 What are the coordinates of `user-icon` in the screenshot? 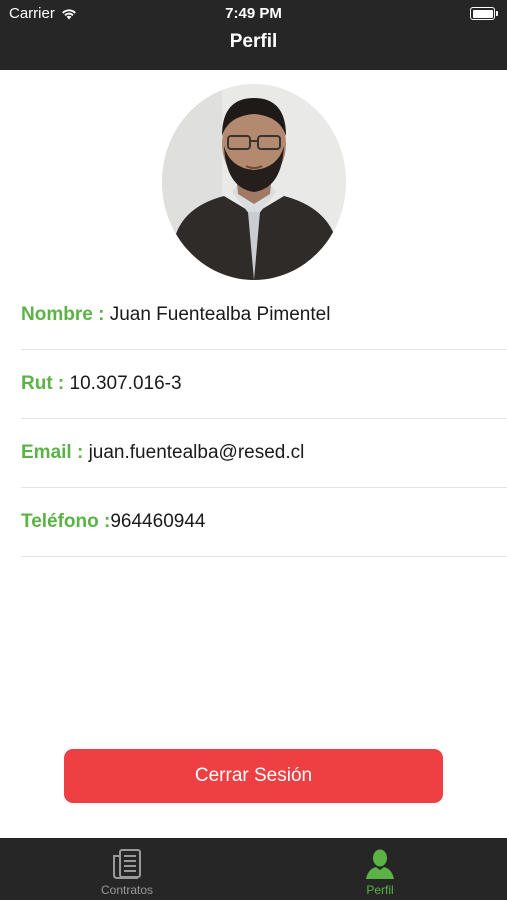 It's located at (380, 864).